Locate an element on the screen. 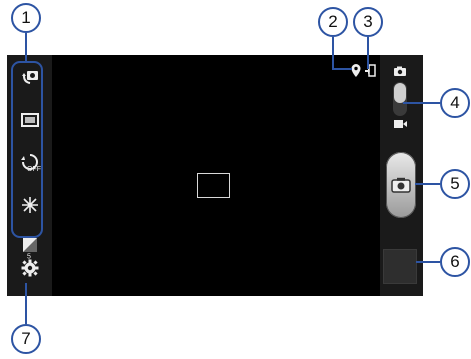 This screenshot has width=471, height=359. callout-4: 4 is located at coordinates (455, 103).